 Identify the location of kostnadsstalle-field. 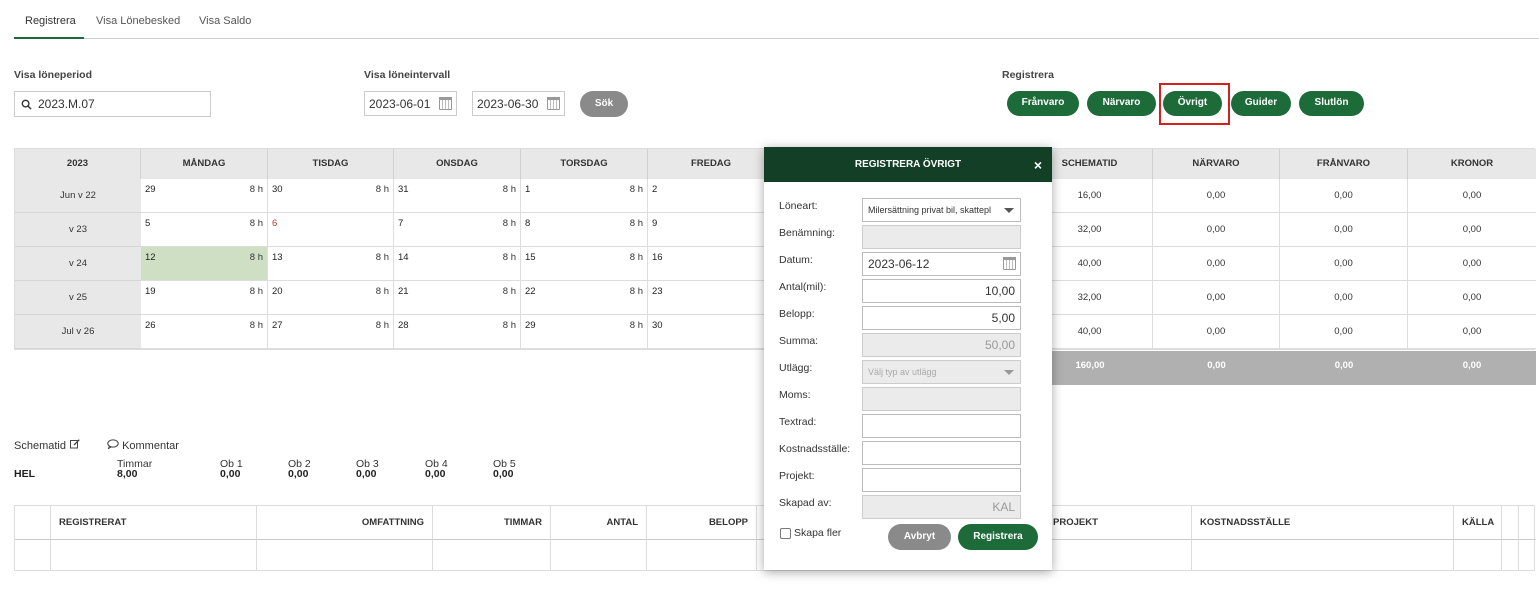
(941, 453).